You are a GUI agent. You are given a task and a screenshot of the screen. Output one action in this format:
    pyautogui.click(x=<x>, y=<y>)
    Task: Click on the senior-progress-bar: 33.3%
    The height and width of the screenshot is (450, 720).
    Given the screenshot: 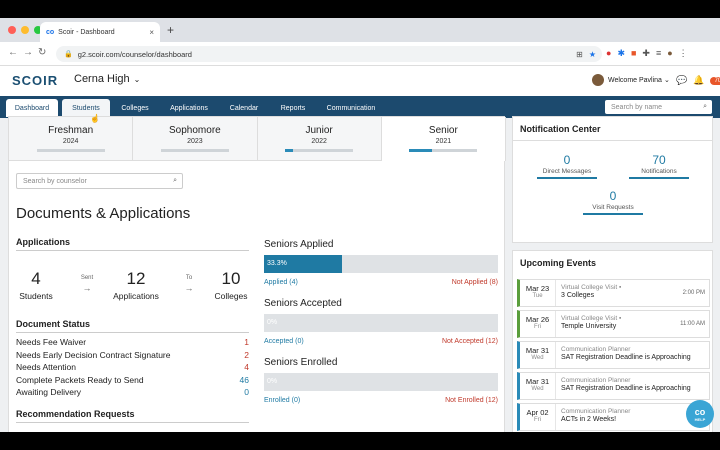 What is the action you would take?
    pyautogui.click(x=381, y=264)
    